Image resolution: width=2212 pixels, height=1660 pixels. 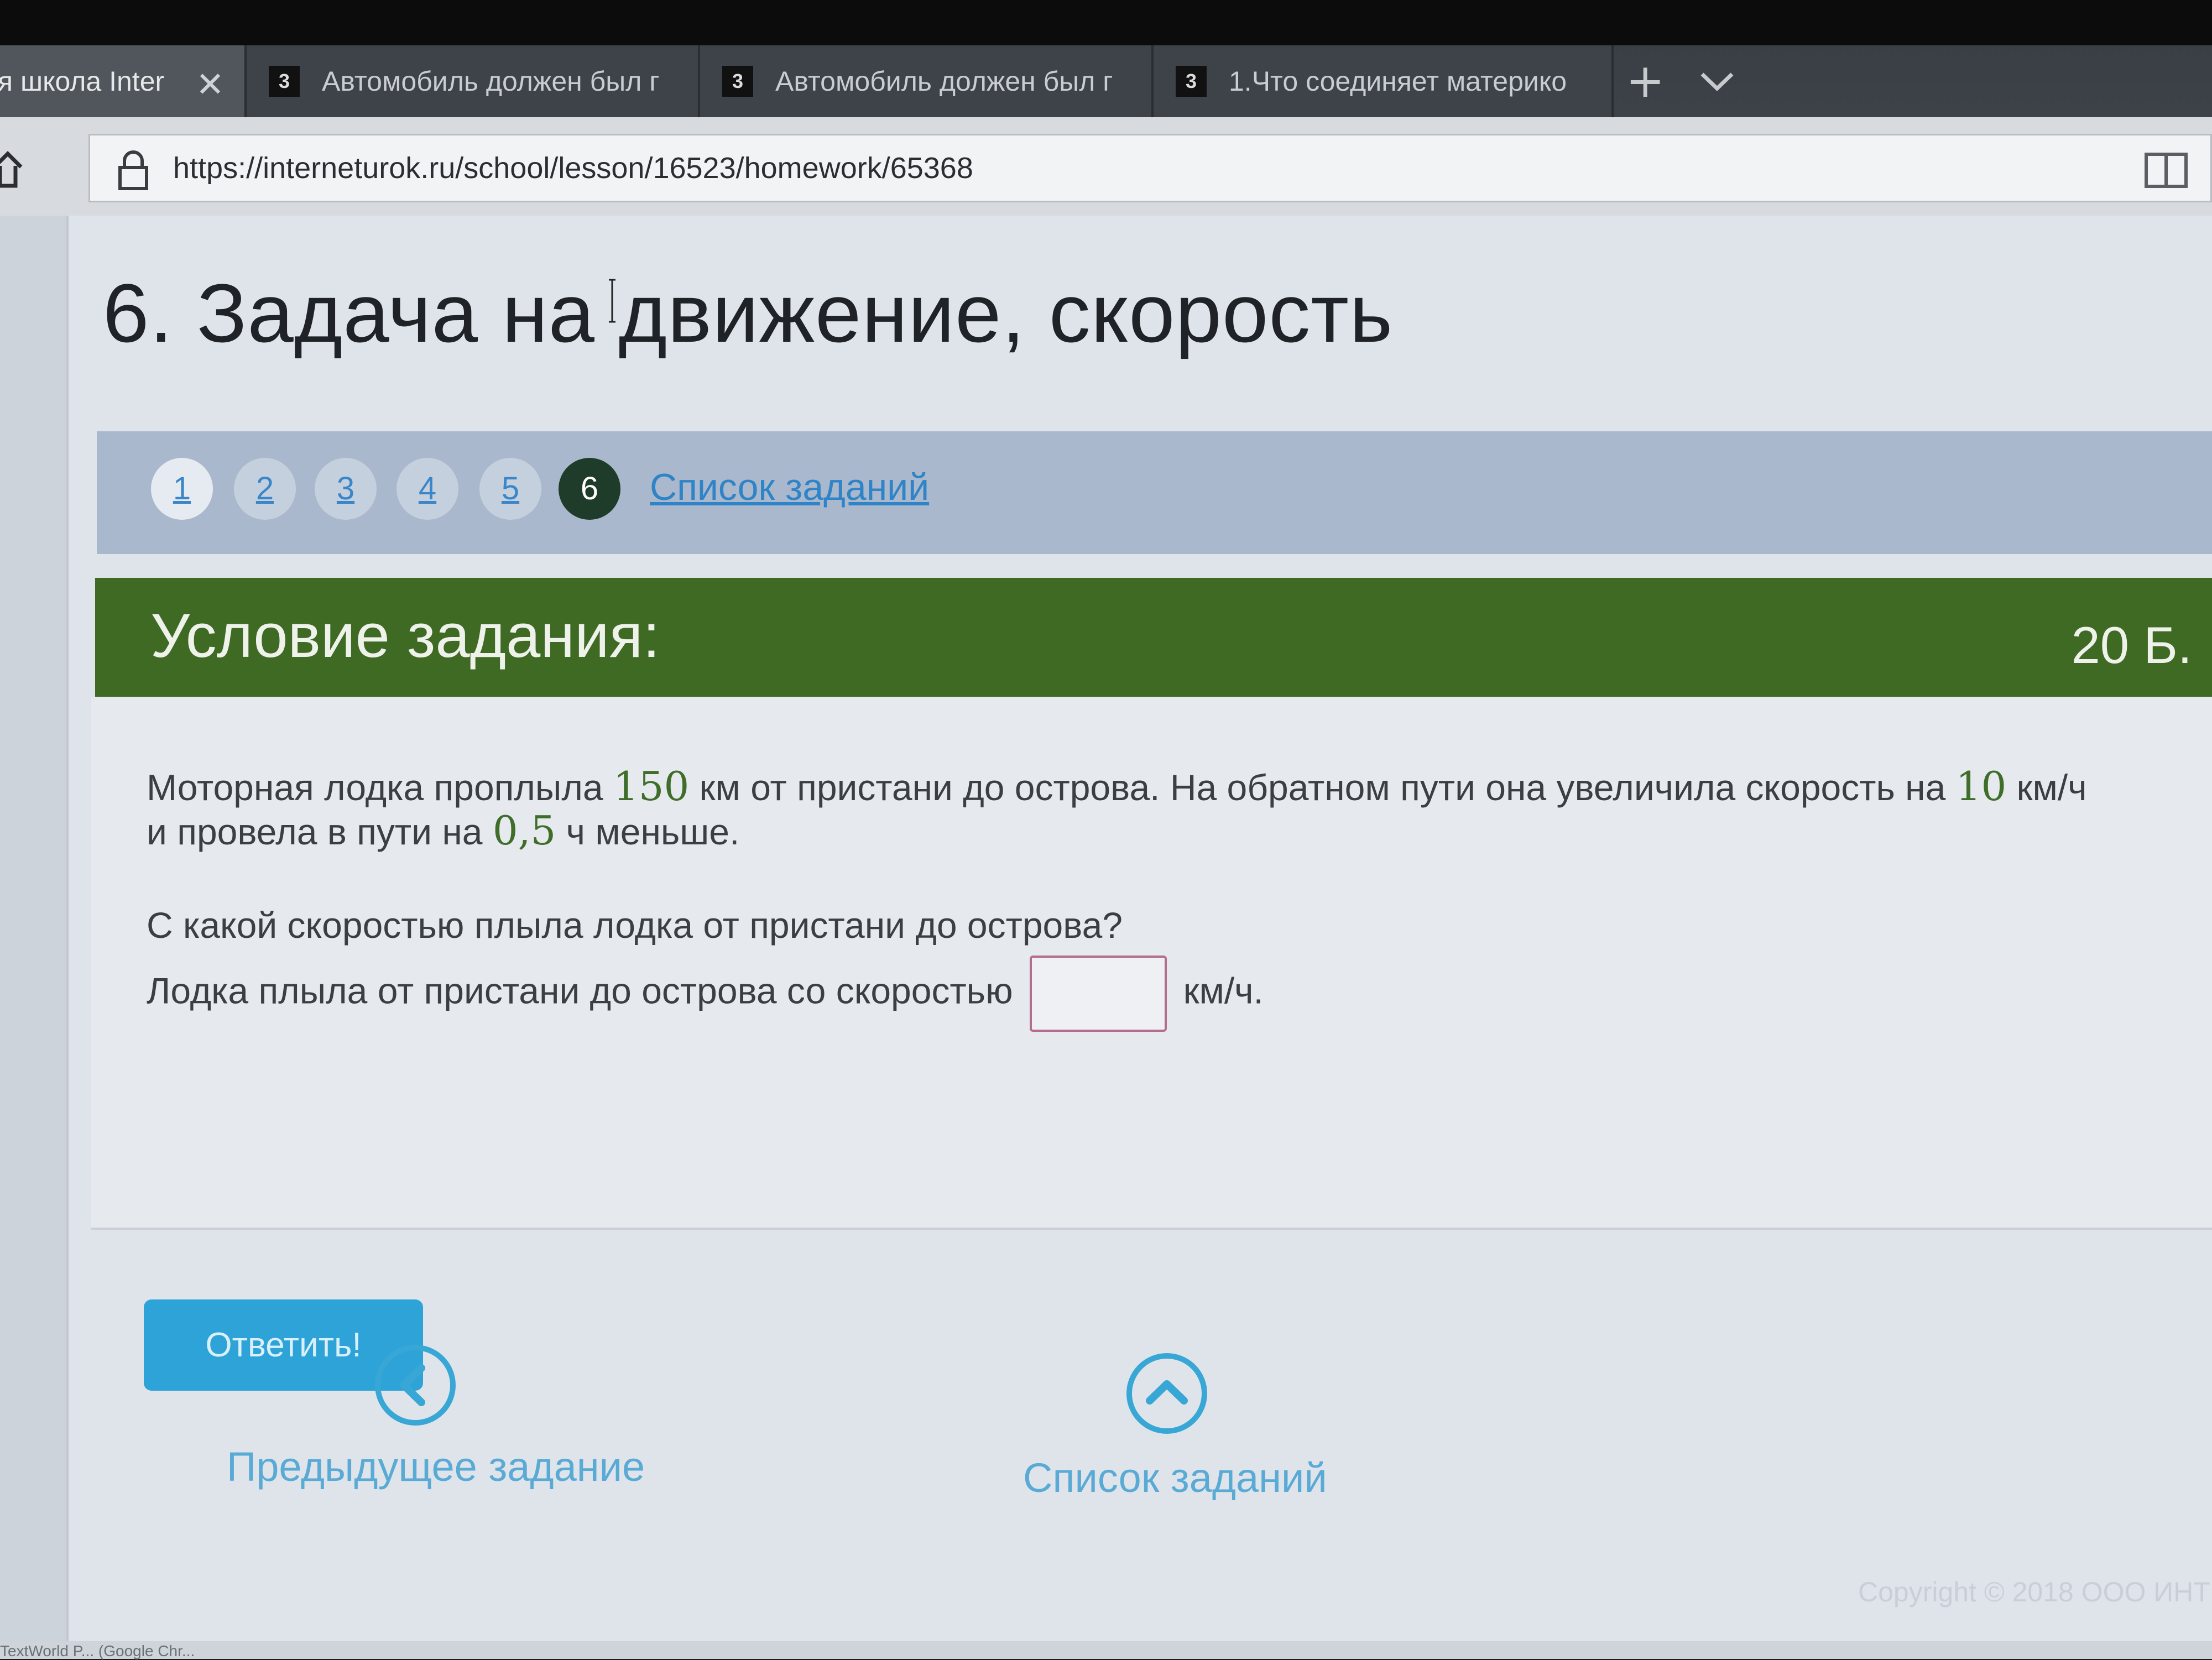 I want to click on problem-text: ч меньше., so click(x=648, y=831).